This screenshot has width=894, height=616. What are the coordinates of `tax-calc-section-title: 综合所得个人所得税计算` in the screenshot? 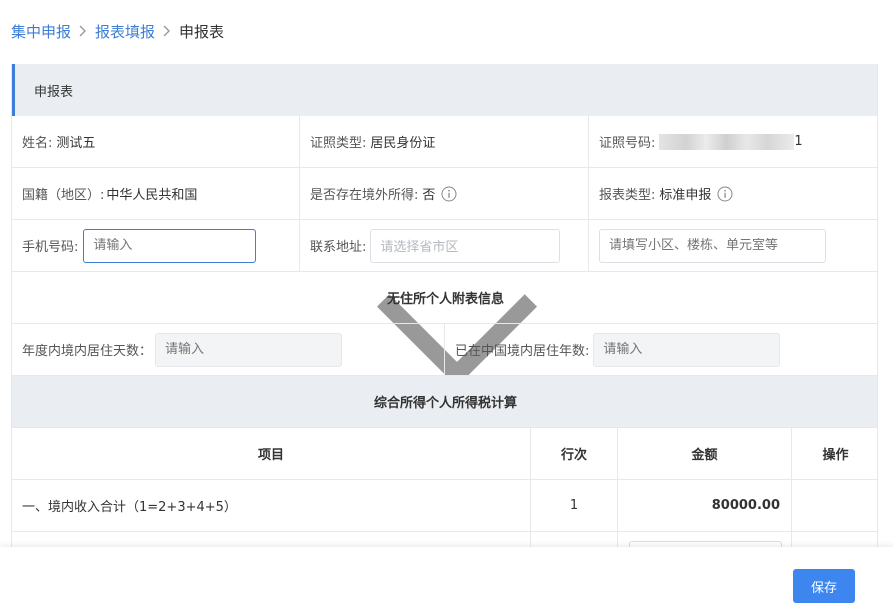 It's located at (444, 402).